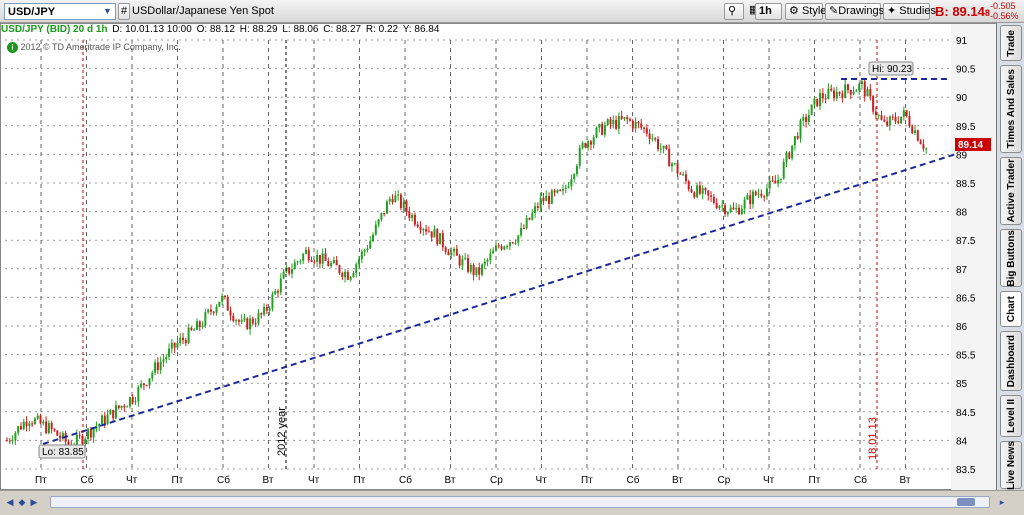 Image resolution: width=1024 pixels, height=515 pixels. I want to click on pin-icon: ⚲, so click(734, 11).